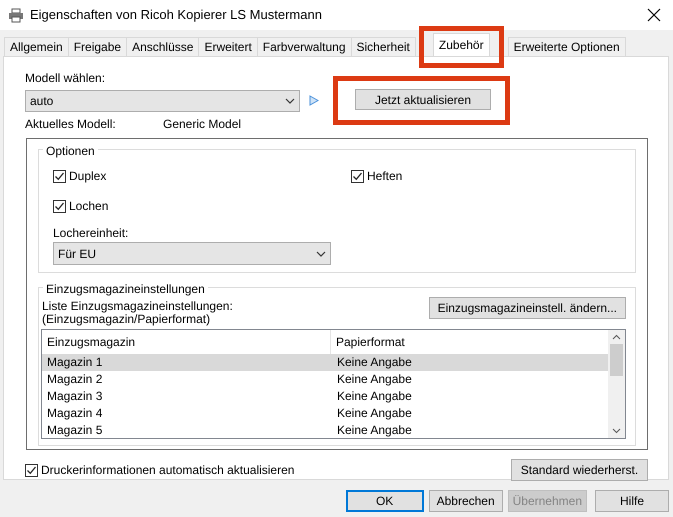 Image resolution: width=673 pixels, height=517 pixels. Describe the element at coordinates (202, 124) in the screenshot. I see `field-value: Generic Model` at that location.